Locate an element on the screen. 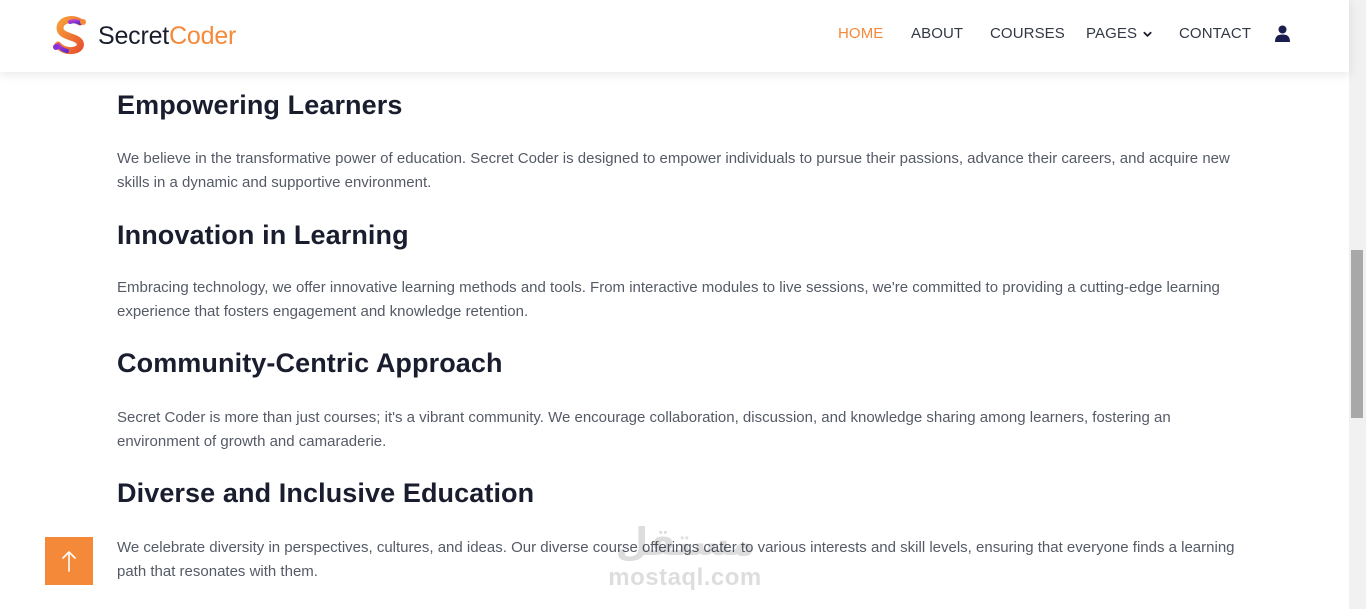 Image resolution: width=1366 pixels, height=609 pixels. back-to-top-button is located at coordinates (69, 561).